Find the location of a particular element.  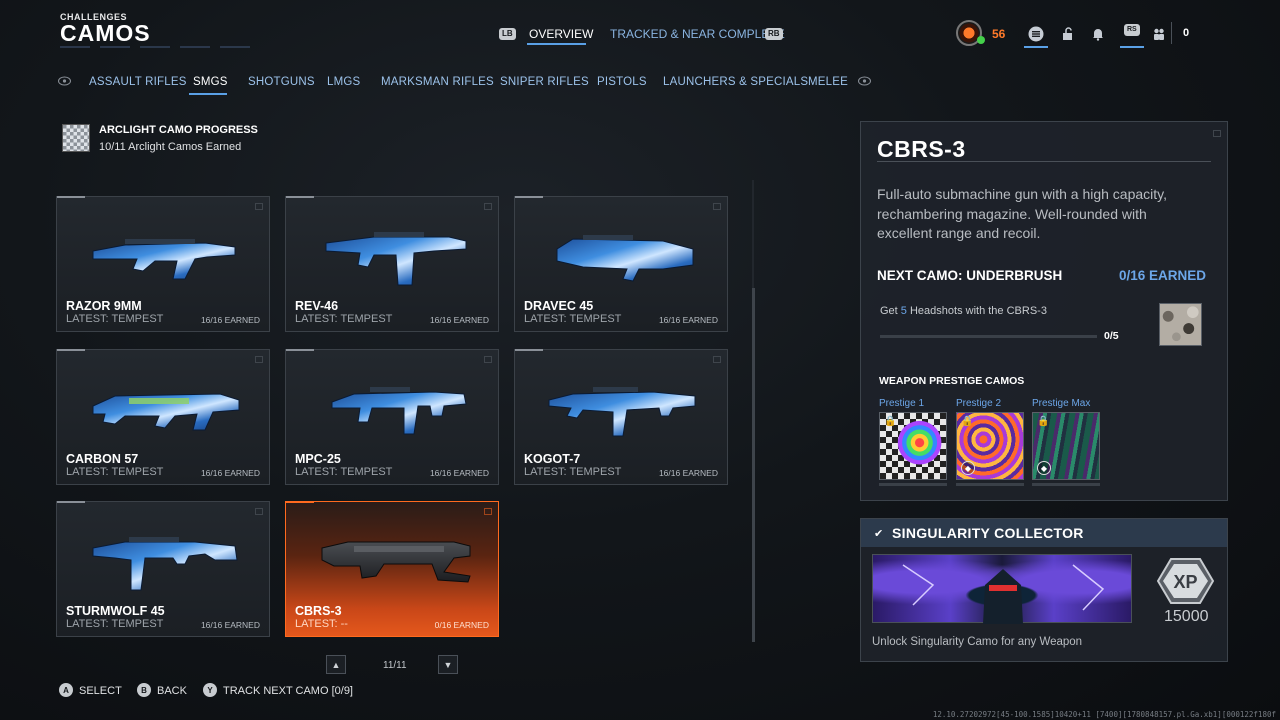

weapon-name: KOGOT-7 is located at coordinates (552, 459).